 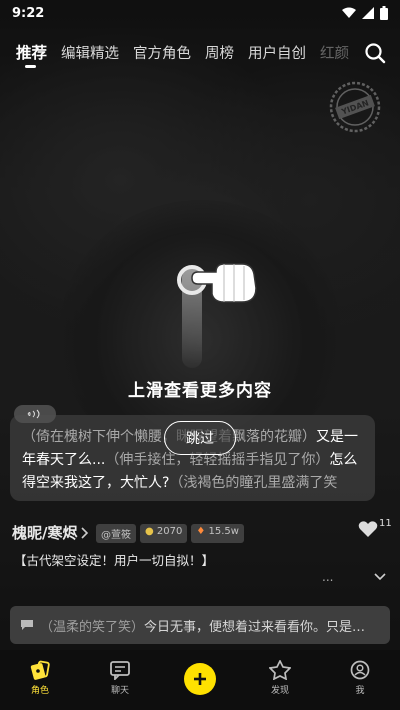 I want to click on nav-discover: 发现, so click(x=280, y=680).